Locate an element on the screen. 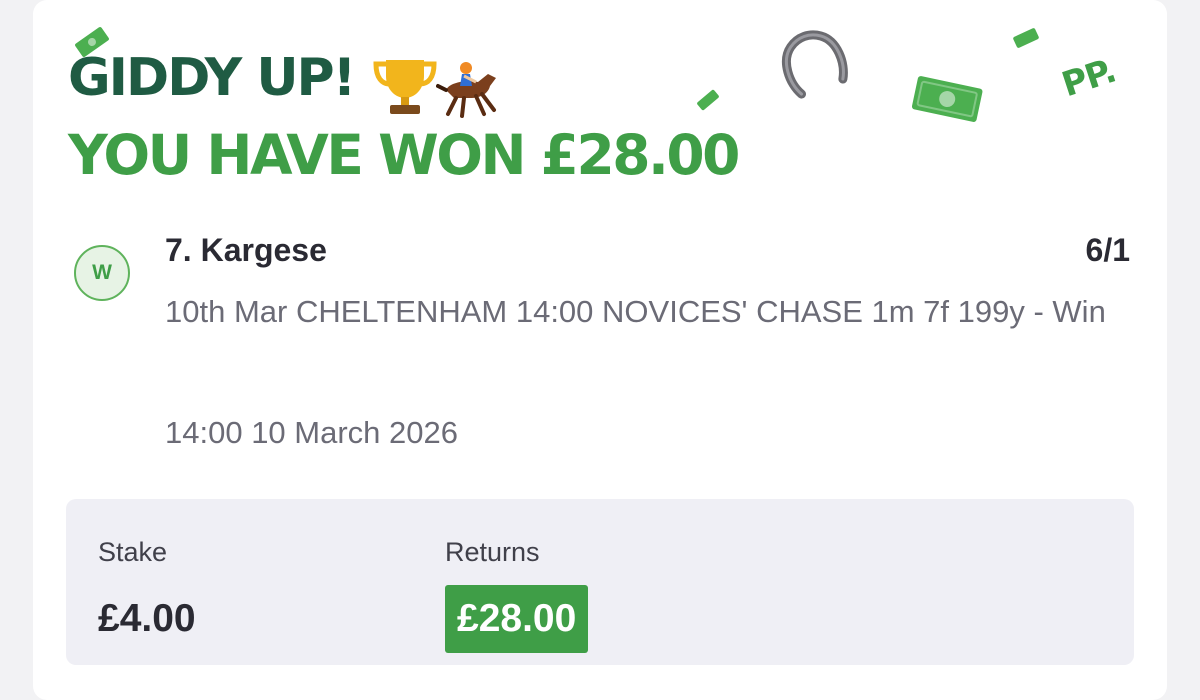  returns-amount: £28.00 is located at coordinates (517, 618).